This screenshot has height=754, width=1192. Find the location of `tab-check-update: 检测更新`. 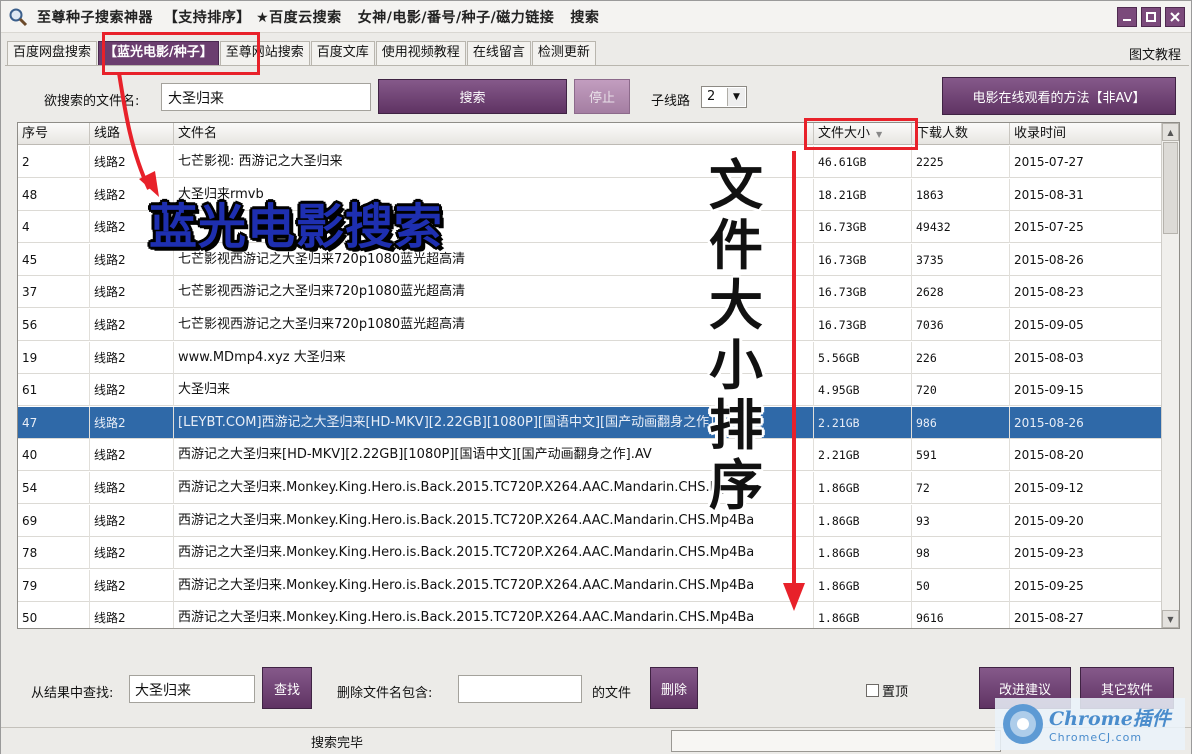

tab-check-update: 检测更新 is located at coordinates (563, 53).